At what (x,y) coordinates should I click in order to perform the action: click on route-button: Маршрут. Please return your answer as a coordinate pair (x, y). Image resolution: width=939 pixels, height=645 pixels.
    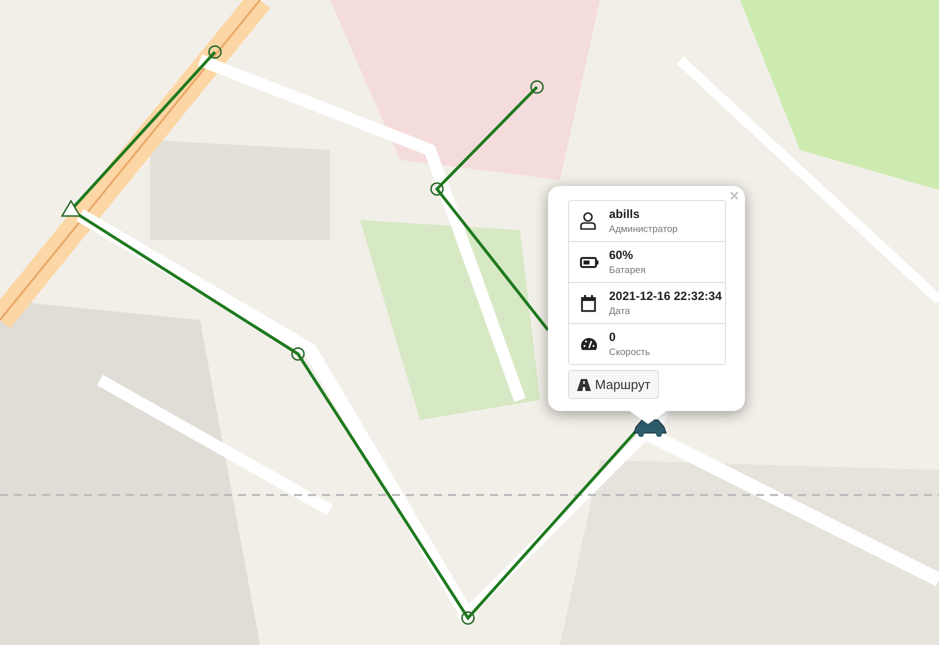
    Looking at the image, I should click on (614, 384).